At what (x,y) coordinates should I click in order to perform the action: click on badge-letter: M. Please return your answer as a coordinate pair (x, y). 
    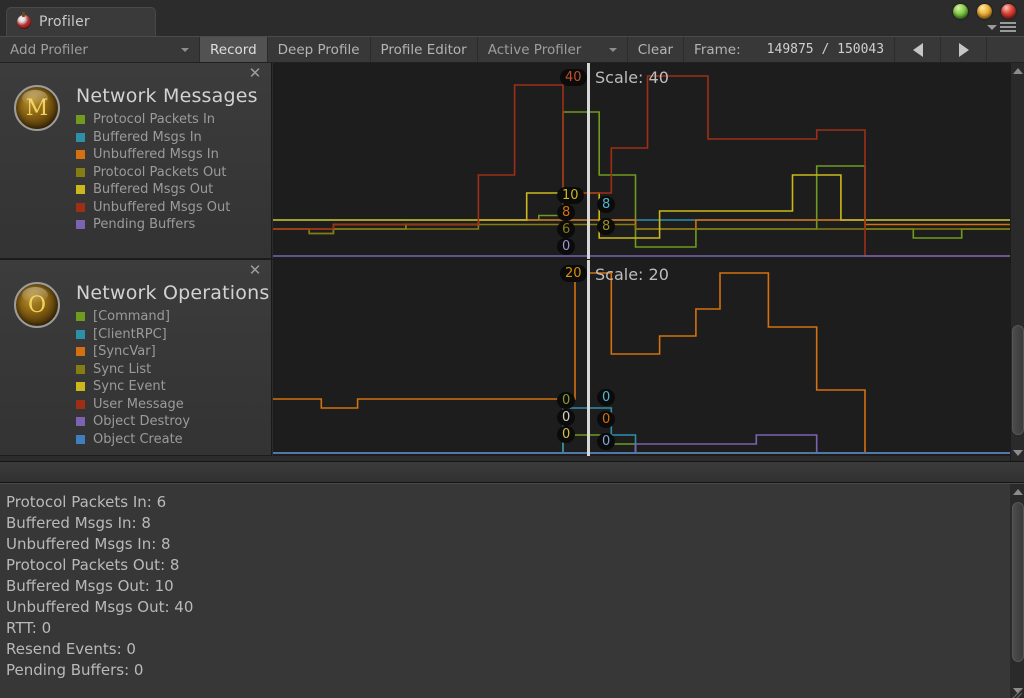
    Looking at the image, I should click on (37, 108).